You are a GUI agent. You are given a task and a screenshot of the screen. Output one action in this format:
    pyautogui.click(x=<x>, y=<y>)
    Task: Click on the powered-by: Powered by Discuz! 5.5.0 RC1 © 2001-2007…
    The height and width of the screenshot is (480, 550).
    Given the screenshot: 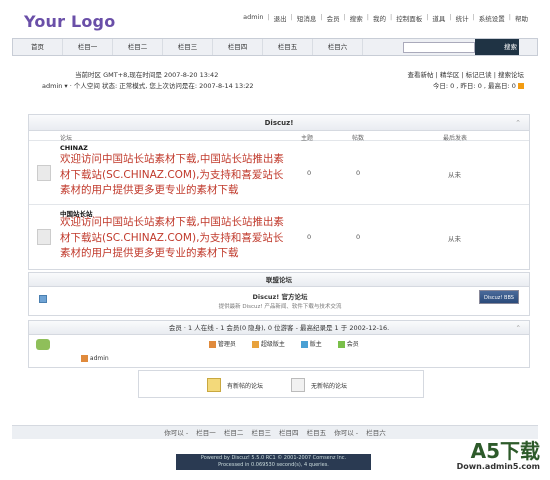 What is the action you would take?
    pyautogui.click(x=273, y=462)
    